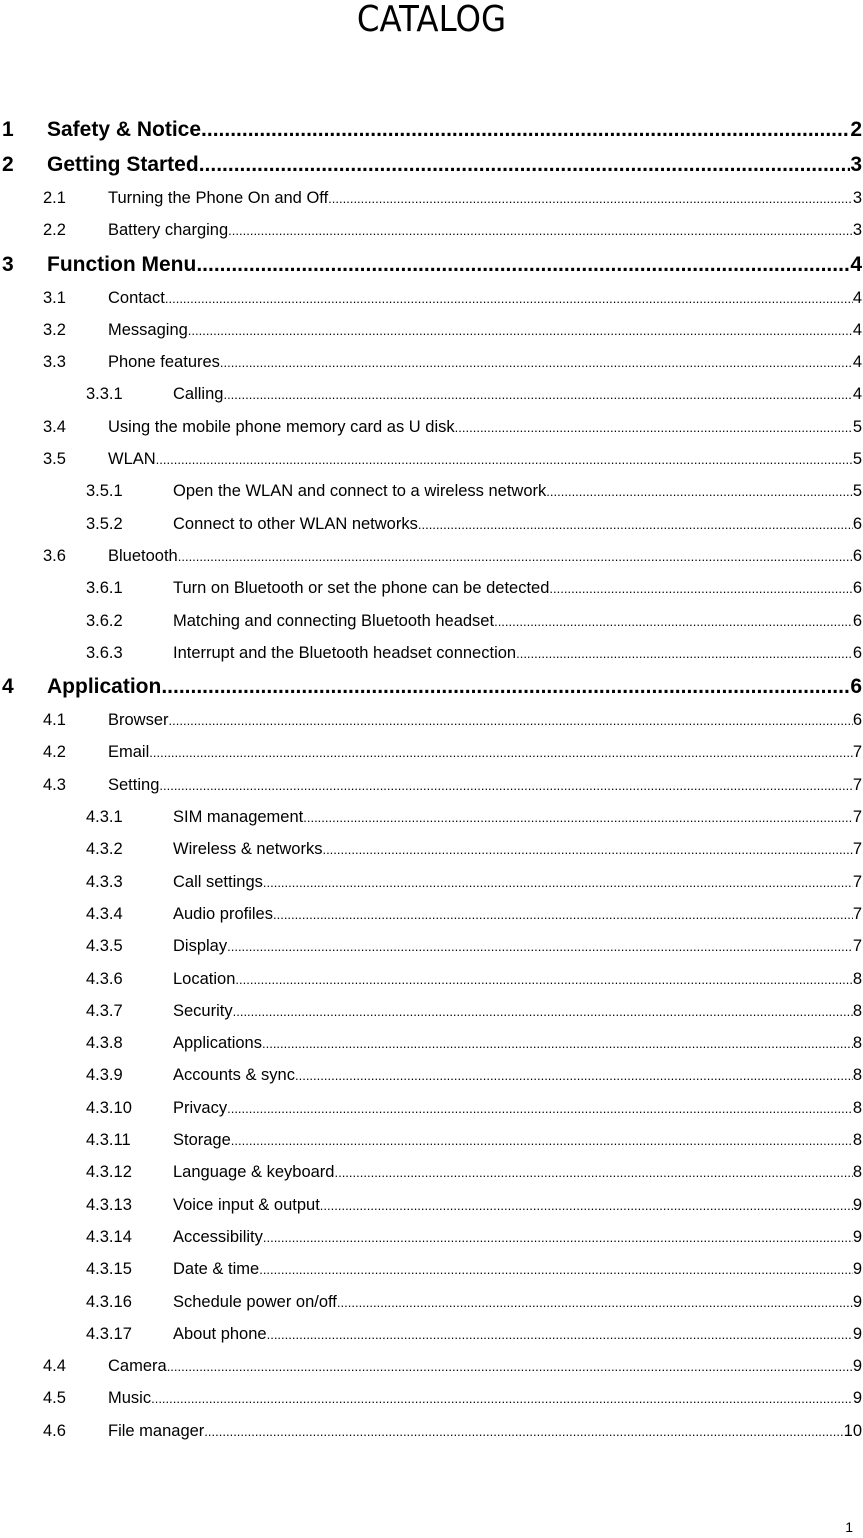 This screenshot has width=863, height=1538. I want to click on toc-entry-number: 4.3.15, so click(109, 1269).